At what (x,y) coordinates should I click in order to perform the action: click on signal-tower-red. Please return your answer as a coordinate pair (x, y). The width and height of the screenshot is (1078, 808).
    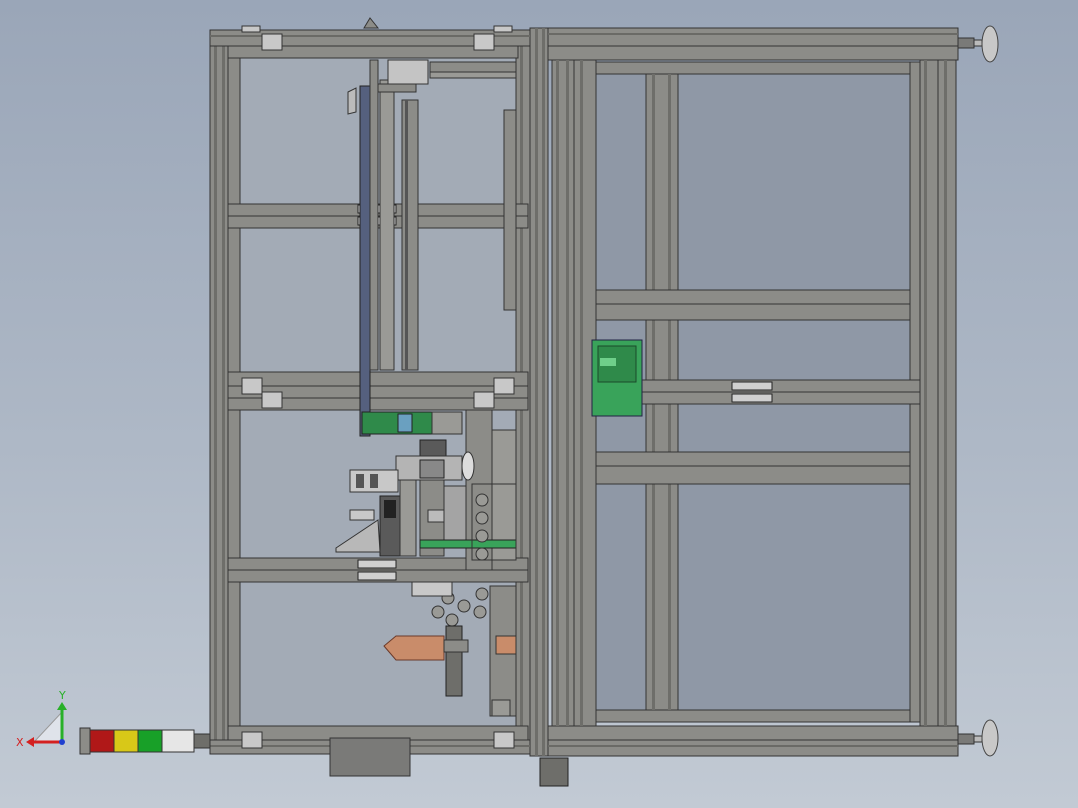
    Looking at the image, I should click on (102, 741).